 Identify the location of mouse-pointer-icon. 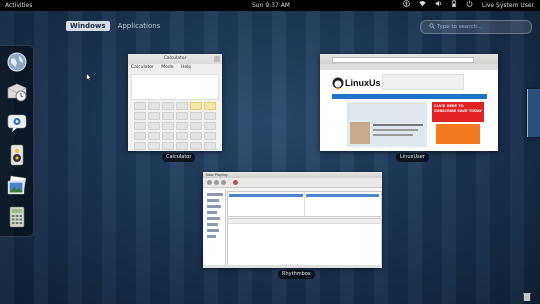
(89, 77).